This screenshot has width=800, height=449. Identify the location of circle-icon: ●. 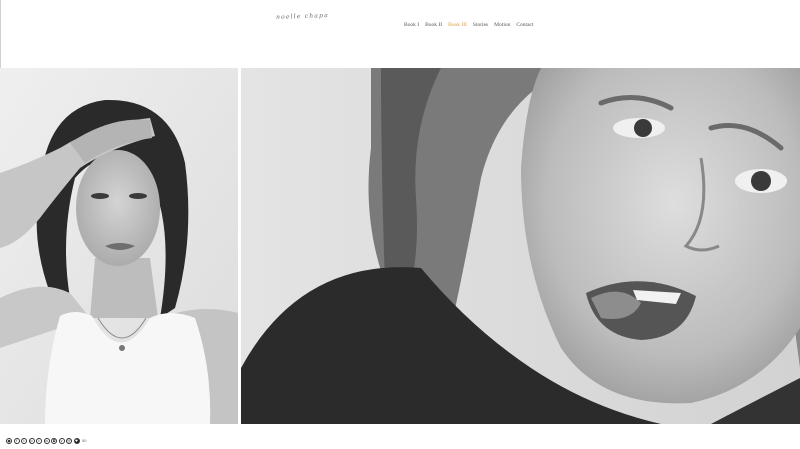
(9, 441).